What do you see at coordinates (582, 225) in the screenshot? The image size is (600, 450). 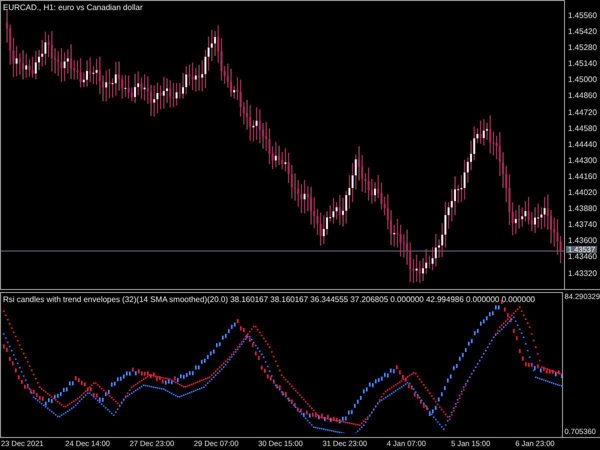 I see `price-label: 1.43740` at bounding box center [582, 225].